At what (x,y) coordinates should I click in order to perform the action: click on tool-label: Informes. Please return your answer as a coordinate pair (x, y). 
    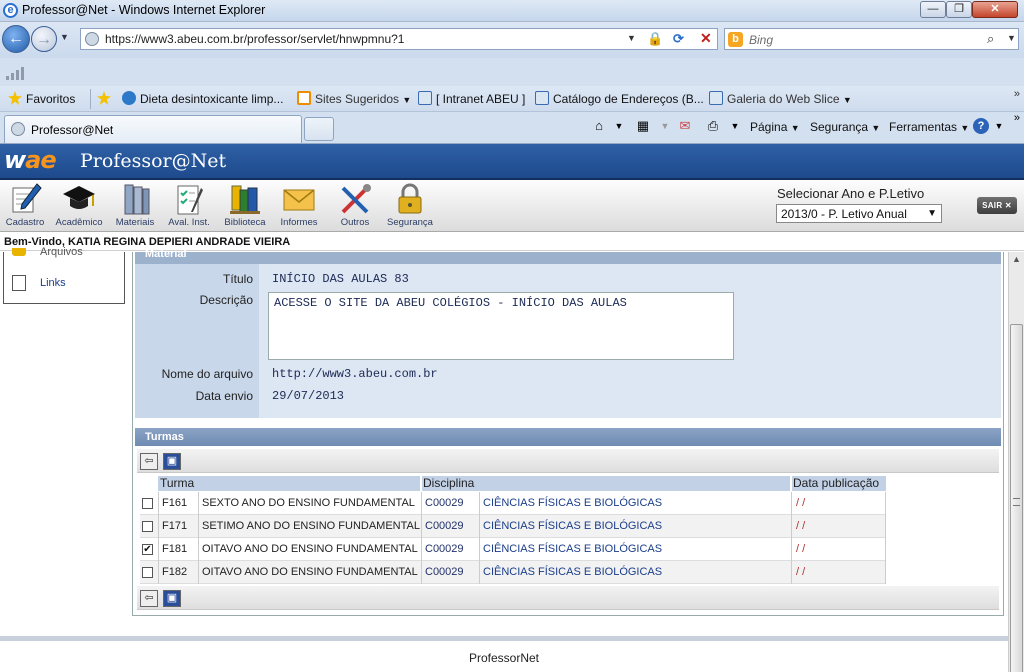
    Looking at the image, I should click on (299, 222).